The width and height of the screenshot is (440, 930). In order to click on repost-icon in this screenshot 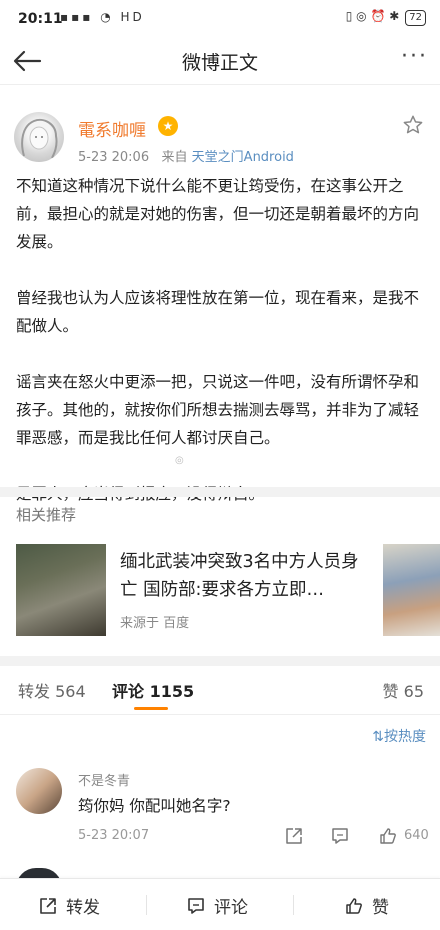, I will do `click(48, 906)`.